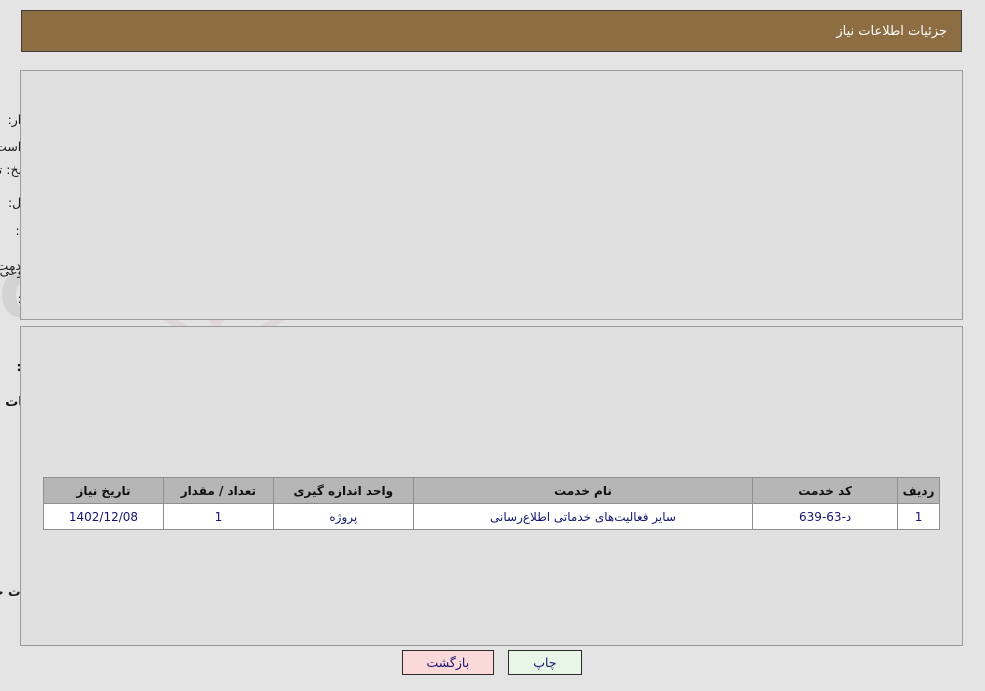 The image size is (985, 691). What do you see at coordinates (826, 490) in the screenshot?
I see `th-service-code: کد خدمت` at bounding box center [826, 490].